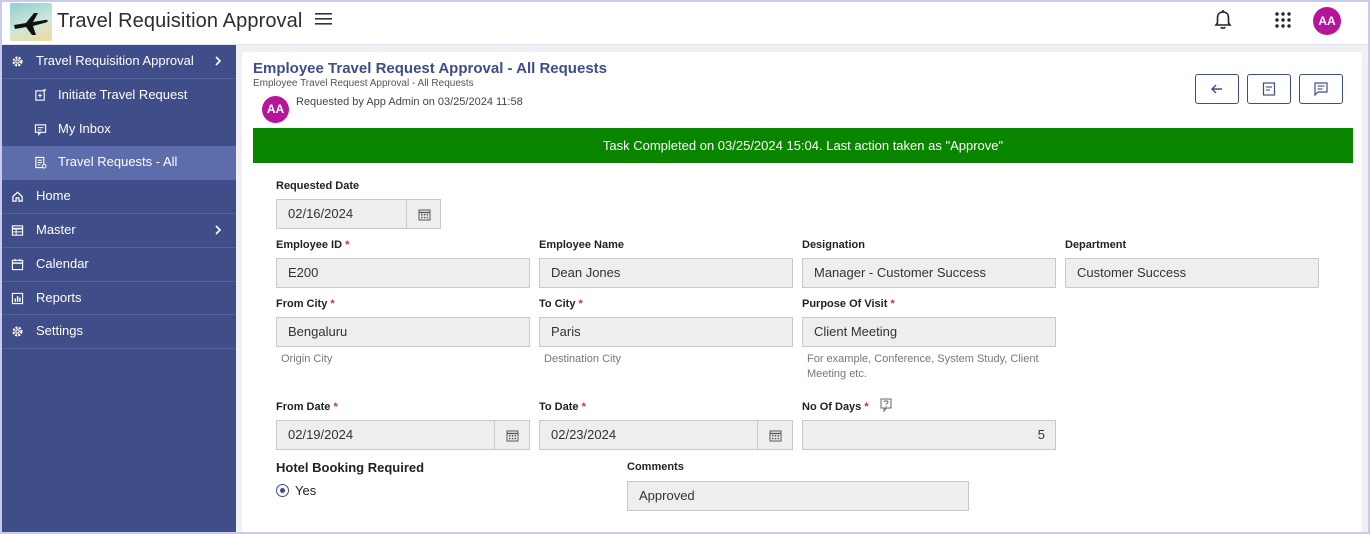 This screenshot has height=534, width=1370. What do you see at coordinates (59, 297) in the screenshot?
I see `sidebar-item-label: Reports` at bounding box center [59, 297].